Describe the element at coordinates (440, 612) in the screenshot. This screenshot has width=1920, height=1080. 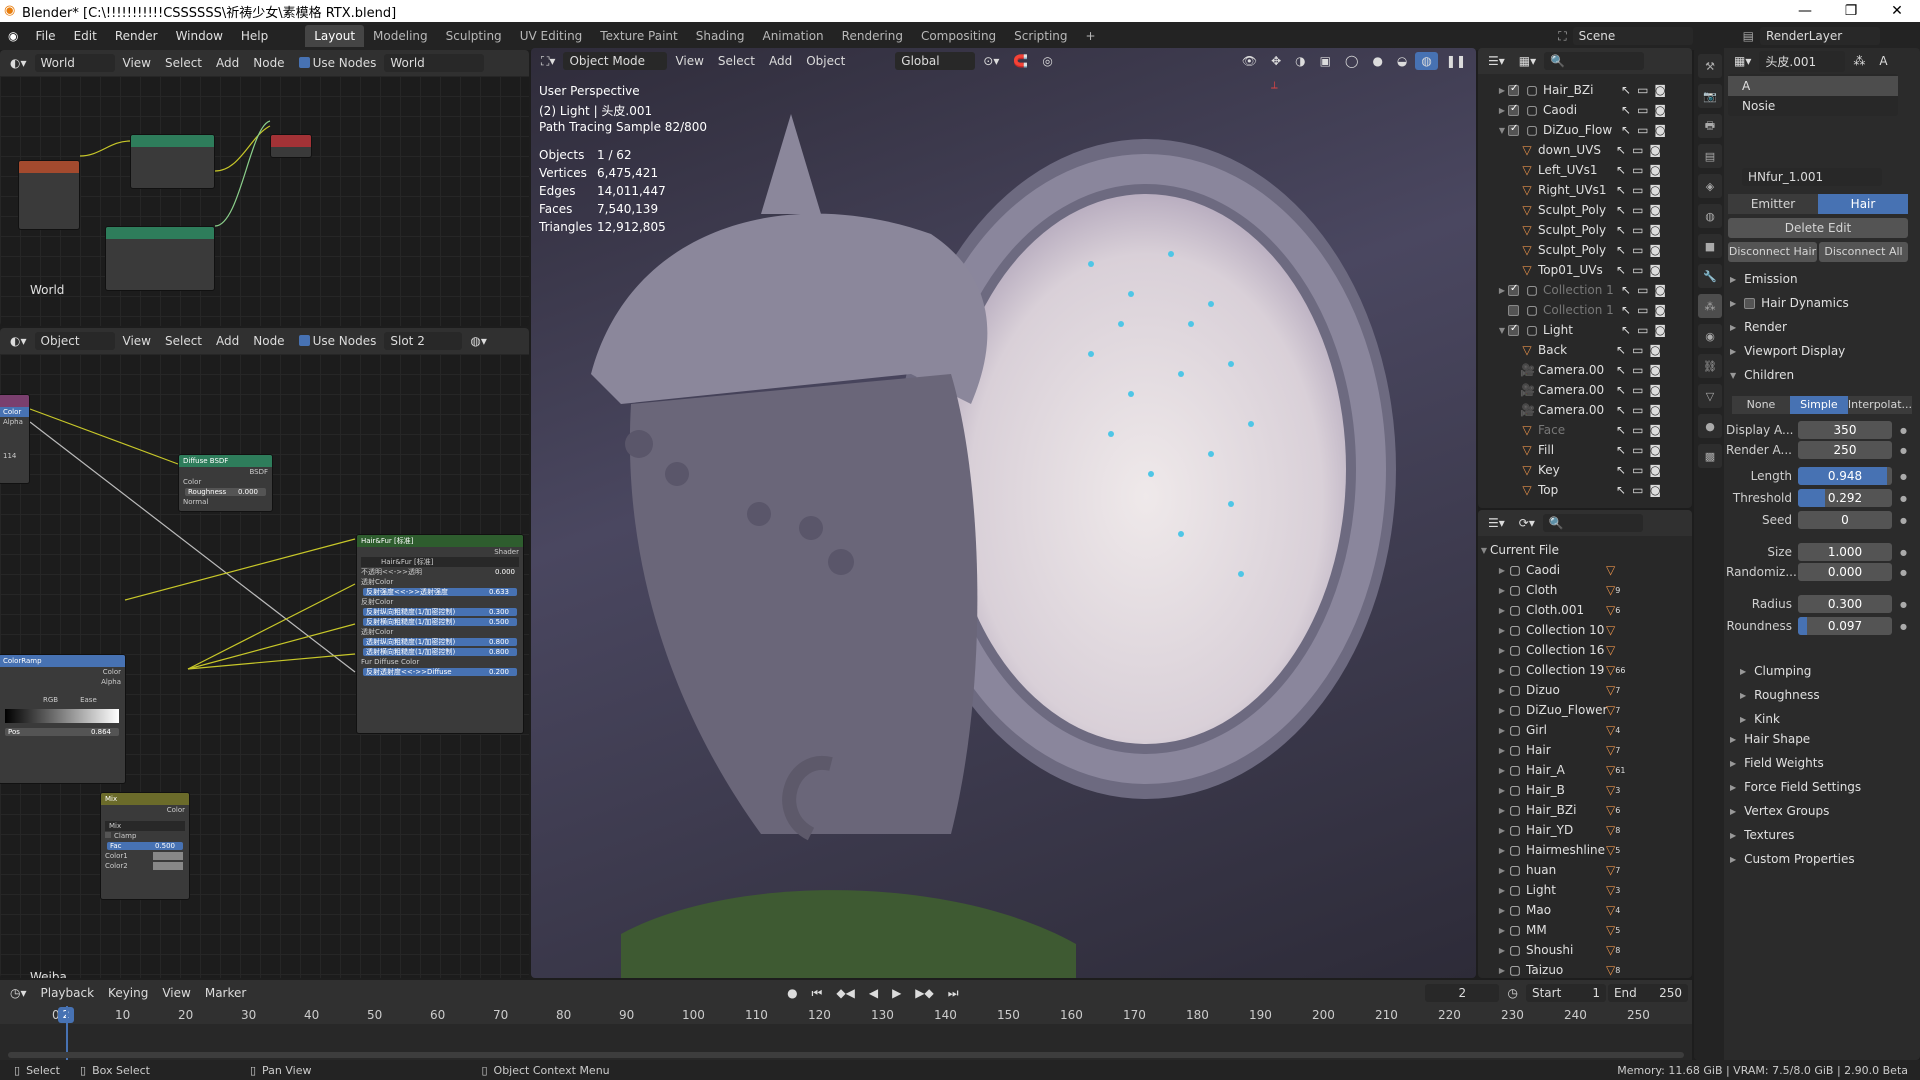
I see `hair-input-row: 反射纵向粗糙度(1/加密控制) 0.300` at that location.